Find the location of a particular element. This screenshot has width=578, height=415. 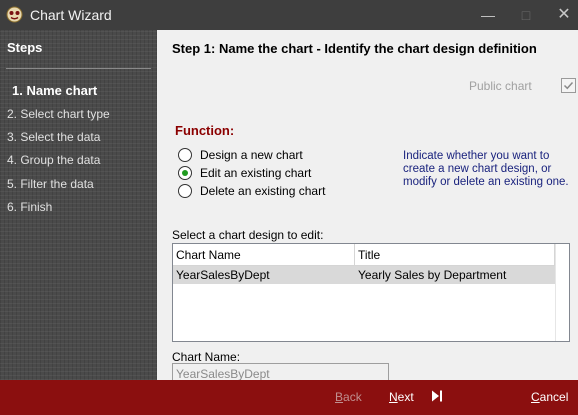

cancel-button: Cancel is located at coordinates (549, 397).